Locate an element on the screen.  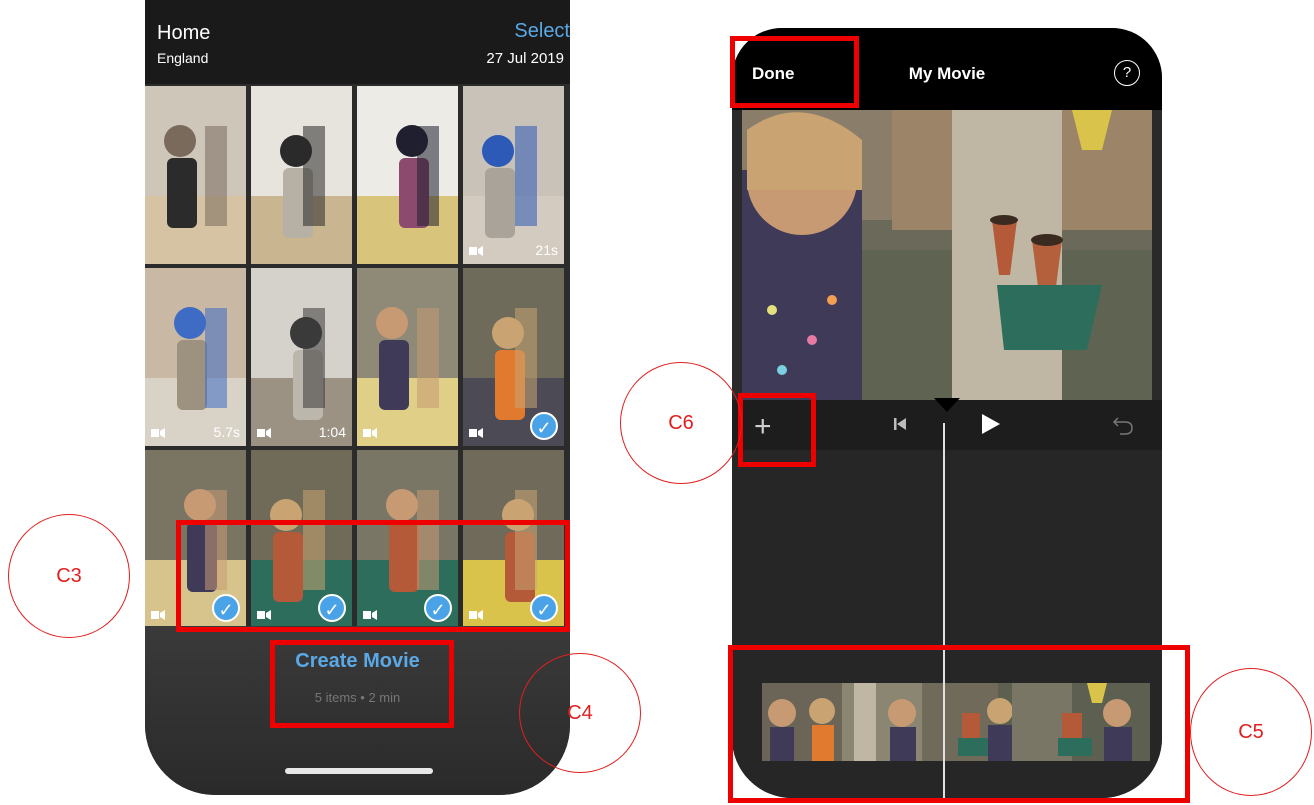
album-date: 27 Jul 2019 is located at coordinates (525, 58).